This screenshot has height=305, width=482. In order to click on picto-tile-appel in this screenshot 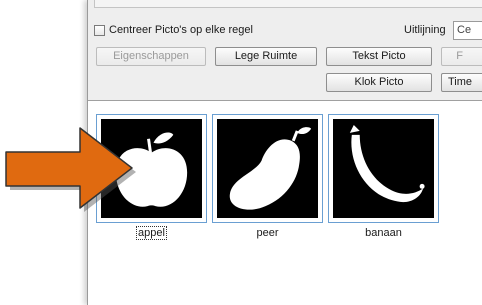, I will do `click(151, 168)`.